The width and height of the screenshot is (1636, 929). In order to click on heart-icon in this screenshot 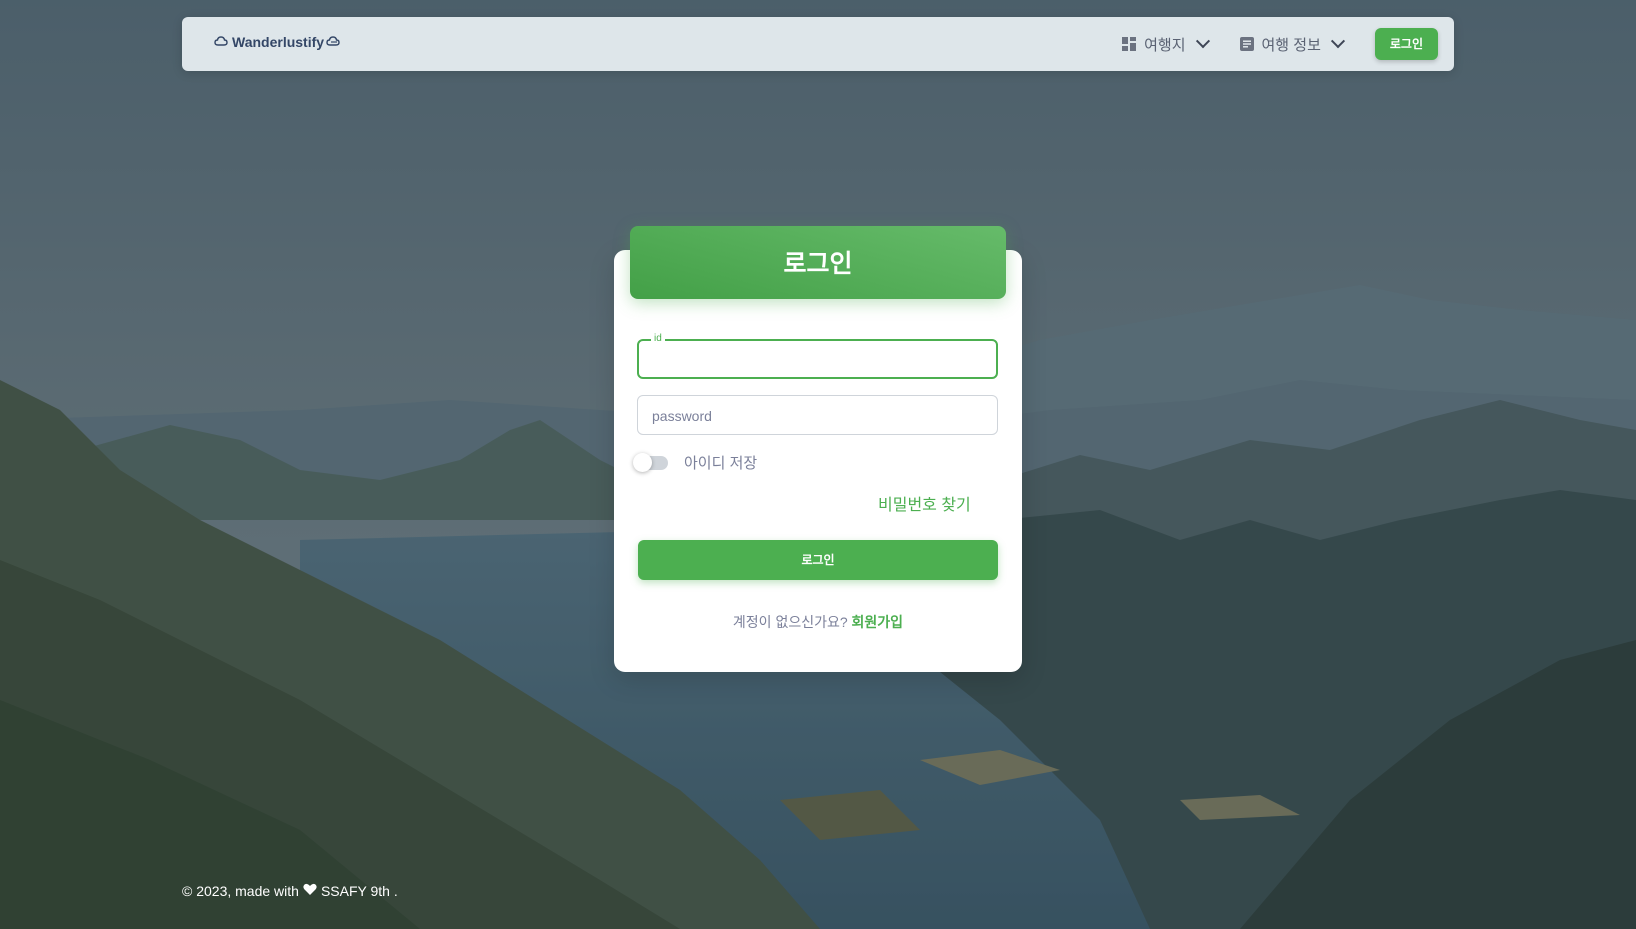, I will do `click(310, 891)`.